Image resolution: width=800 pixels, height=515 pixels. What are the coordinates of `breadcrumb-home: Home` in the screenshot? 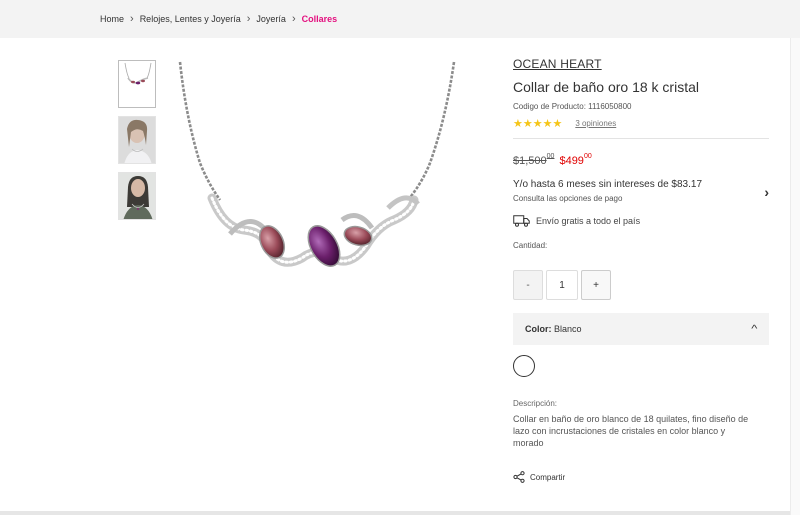 It's located at (112, 19).